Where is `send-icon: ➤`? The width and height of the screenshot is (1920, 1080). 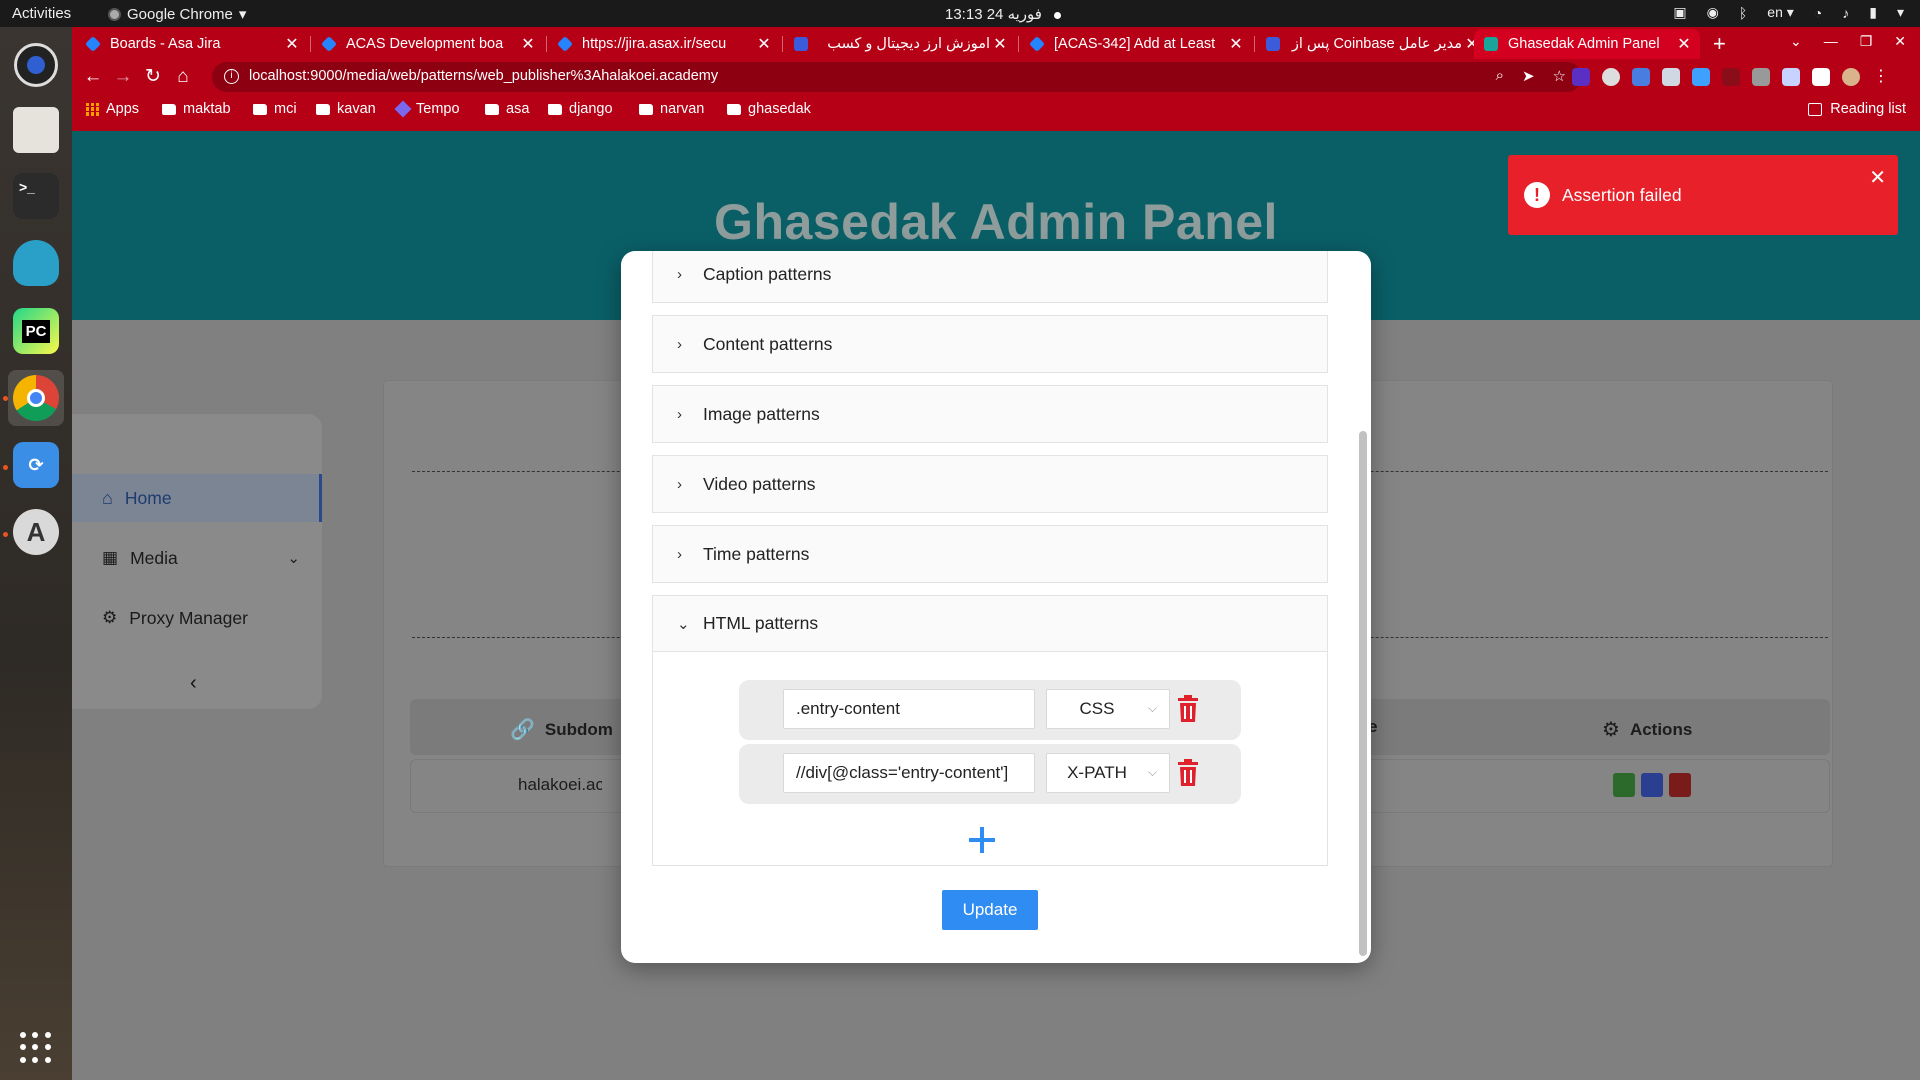
send-icon: ➤ is located at coordinates (1528, 76).